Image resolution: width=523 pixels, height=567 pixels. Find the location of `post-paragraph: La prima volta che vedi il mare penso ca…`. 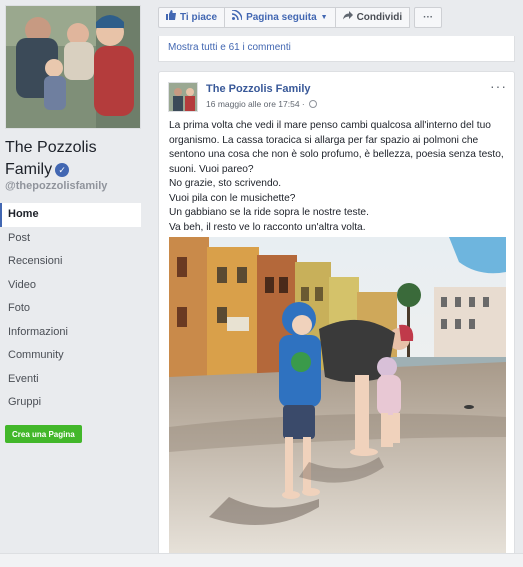

post-paragraph: La prima volta che vedi il mare penso ca… is located at coordinates (336, 147).